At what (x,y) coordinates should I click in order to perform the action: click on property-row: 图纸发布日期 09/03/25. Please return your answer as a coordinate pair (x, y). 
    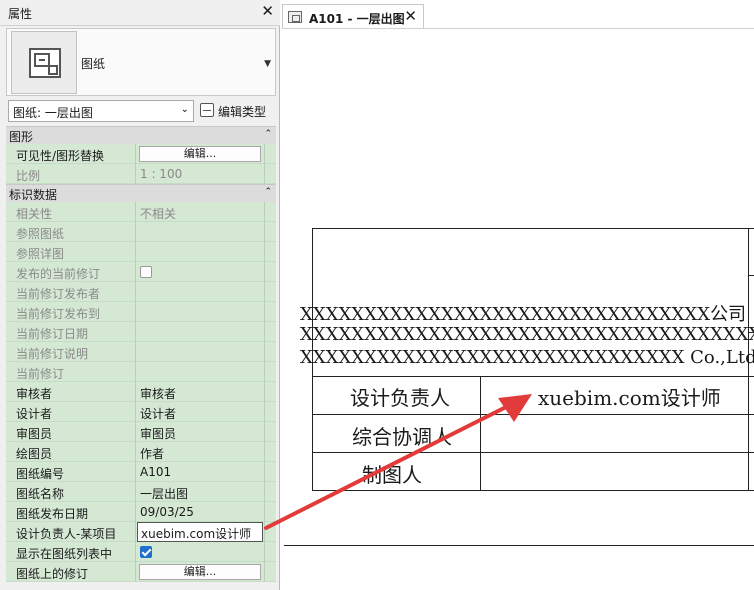
    Looking at the image, I should click on (141, 512).